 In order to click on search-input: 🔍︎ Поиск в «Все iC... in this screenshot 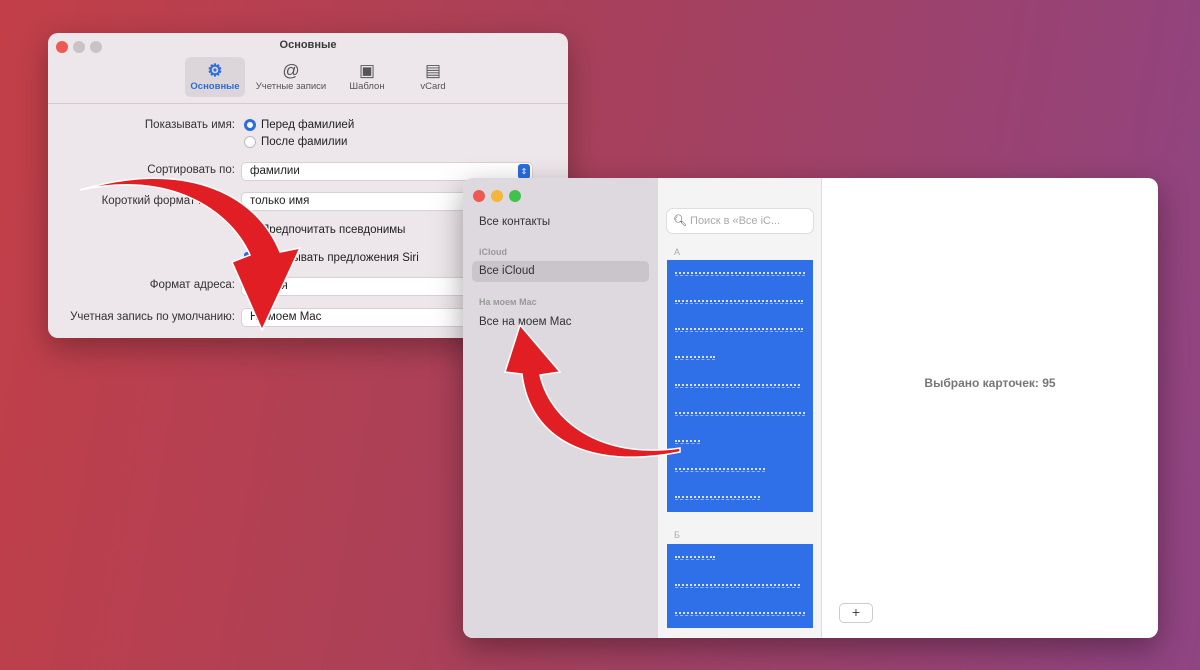, I will do `click(740, 221)`.